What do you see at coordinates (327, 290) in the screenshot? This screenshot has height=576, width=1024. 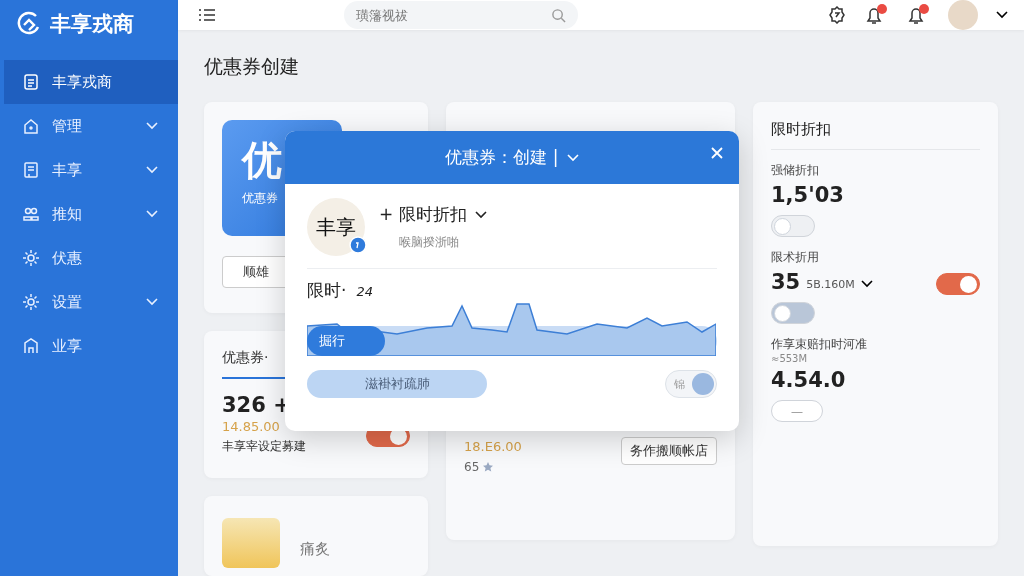 I see `slider-label: 限时·` at bounding box center [327, 290].